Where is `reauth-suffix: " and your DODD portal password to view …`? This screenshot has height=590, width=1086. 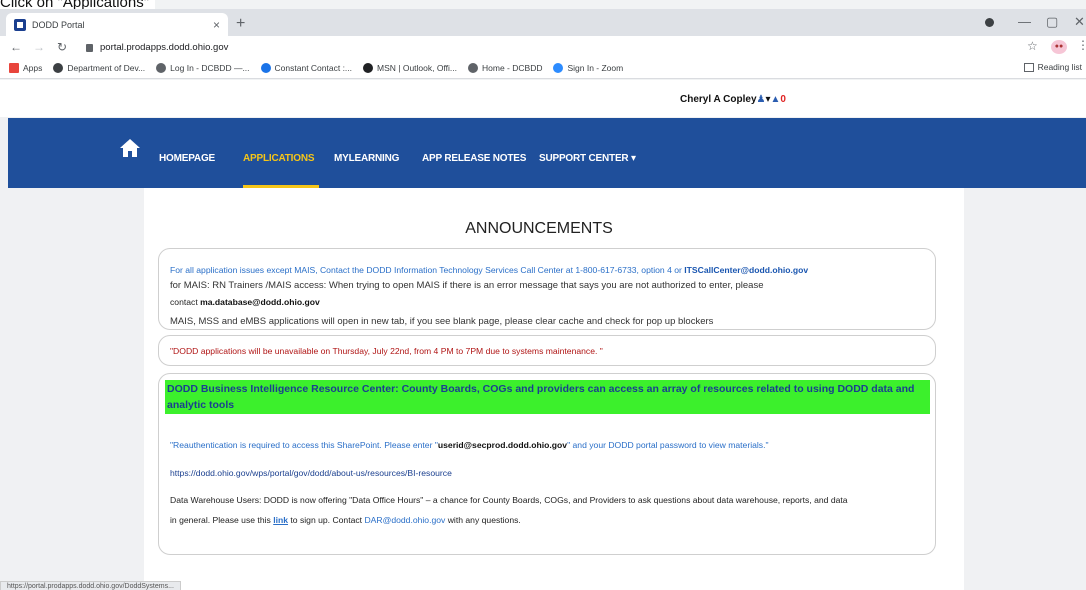 reauth-suffix: " and your DODD portal password to view … is located at coordinates (668, 445).